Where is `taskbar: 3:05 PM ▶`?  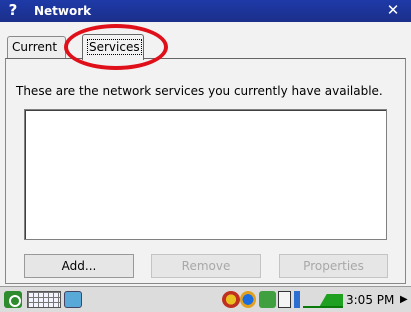
taskbar: 3:05 PM ▶ is located at coordinates (205, 299).